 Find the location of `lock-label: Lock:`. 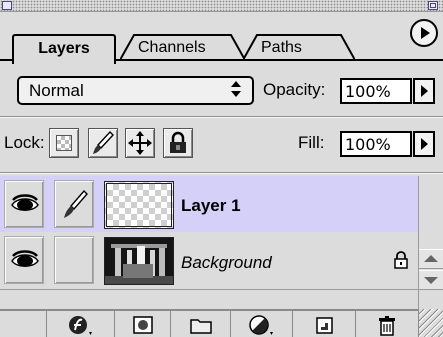

lock-label: Lock: is located at coordinates (24, 142).